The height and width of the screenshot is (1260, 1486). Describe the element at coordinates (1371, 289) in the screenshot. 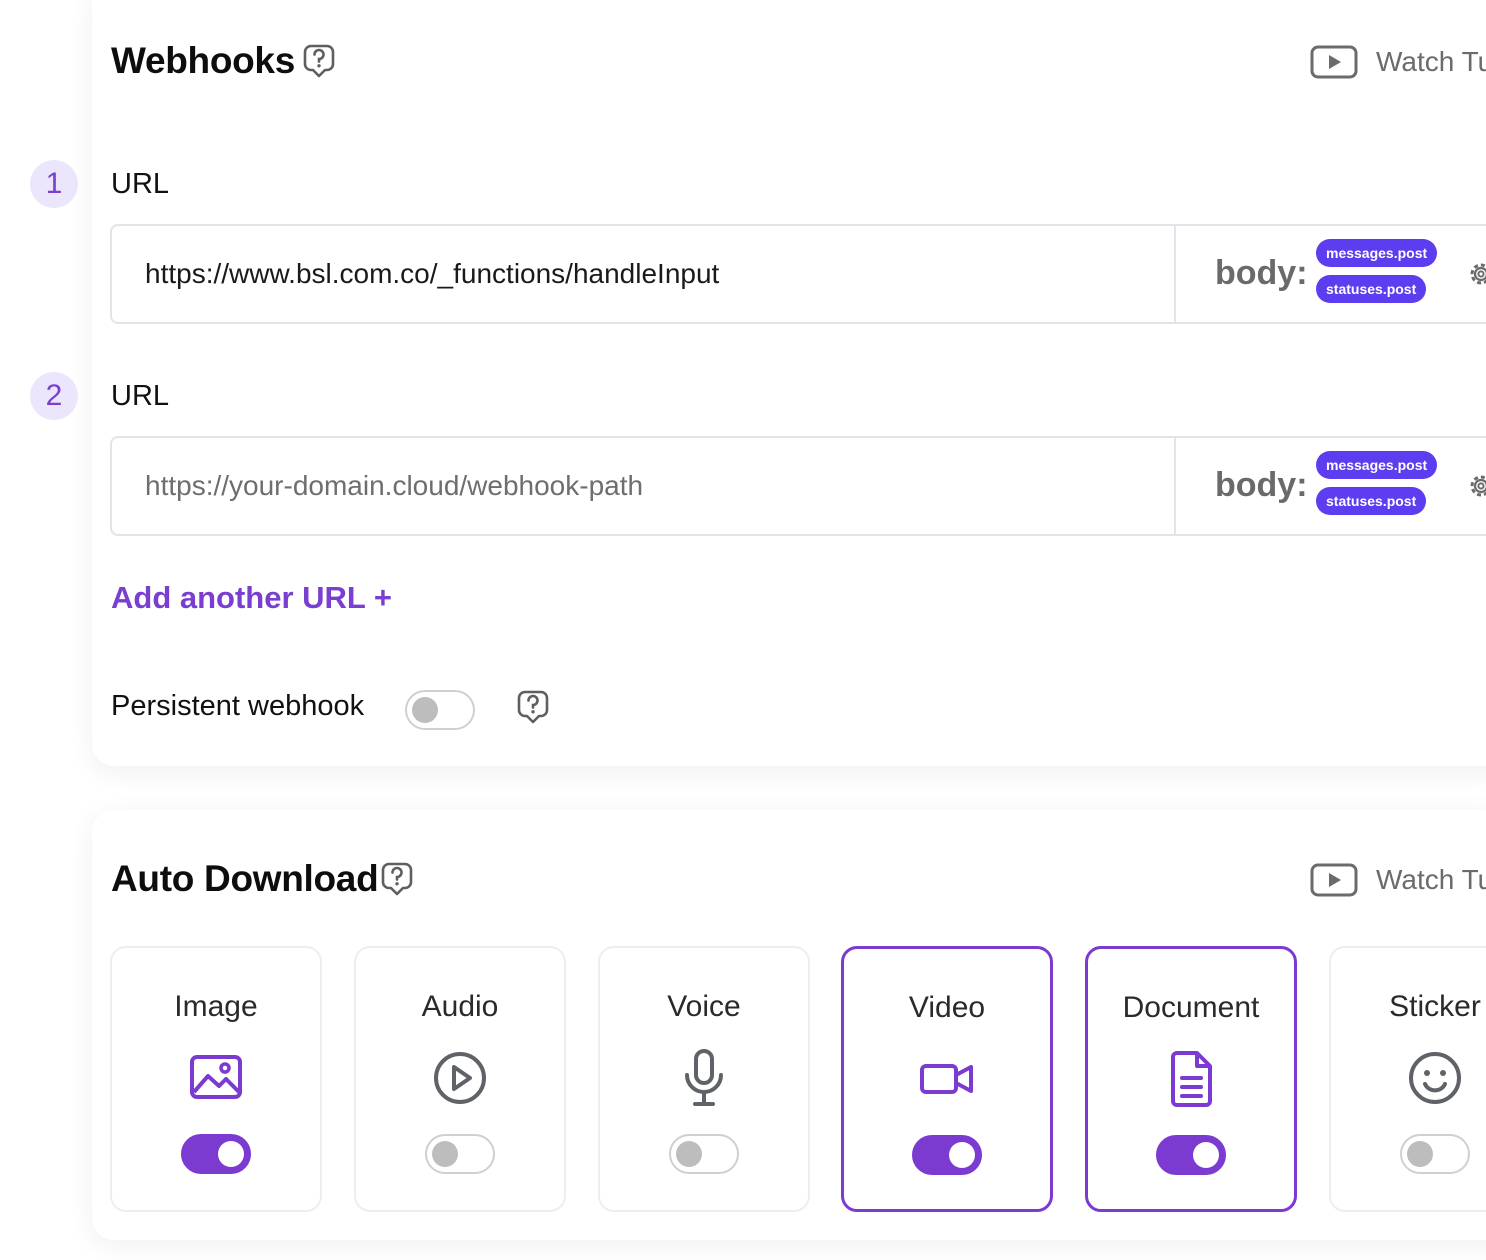

I see `event-tag-statuses-post-1: statuses.post` at that location.